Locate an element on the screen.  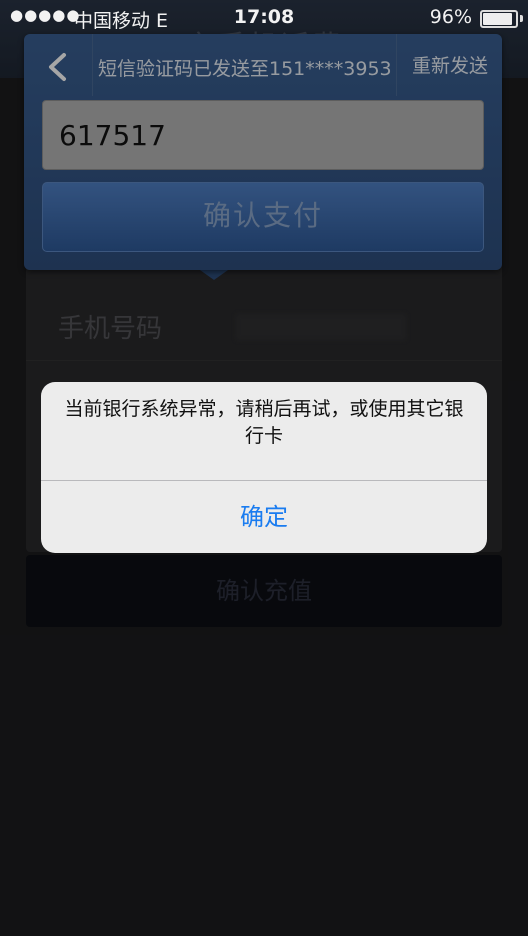
battery-tip is located at coordinates (521, 18).